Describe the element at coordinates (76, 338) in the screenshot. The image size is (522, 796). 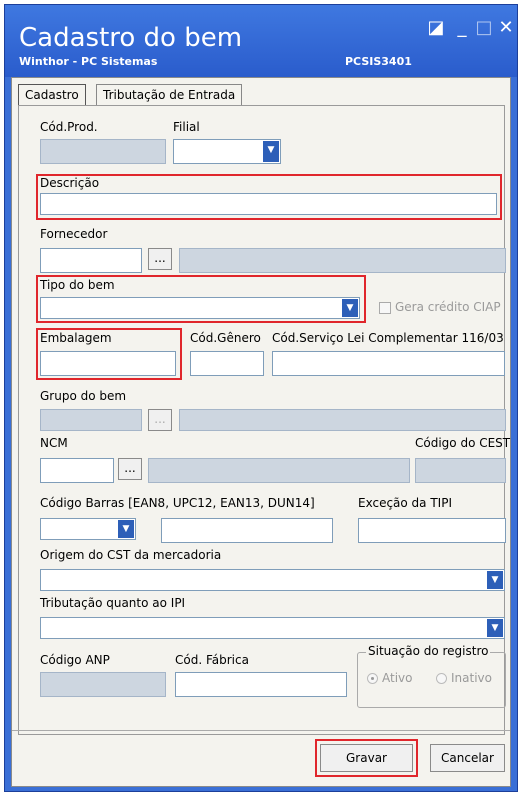
I see `embalagem-label: Embalagem` at that location.